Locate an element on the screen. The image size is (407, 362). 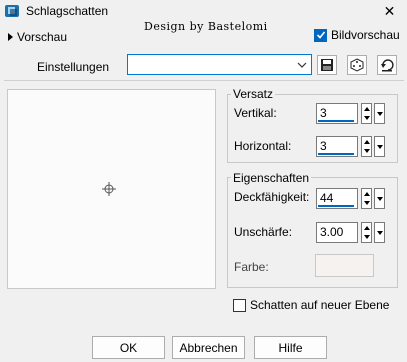
reset-button is located at coordinates (387, 65).